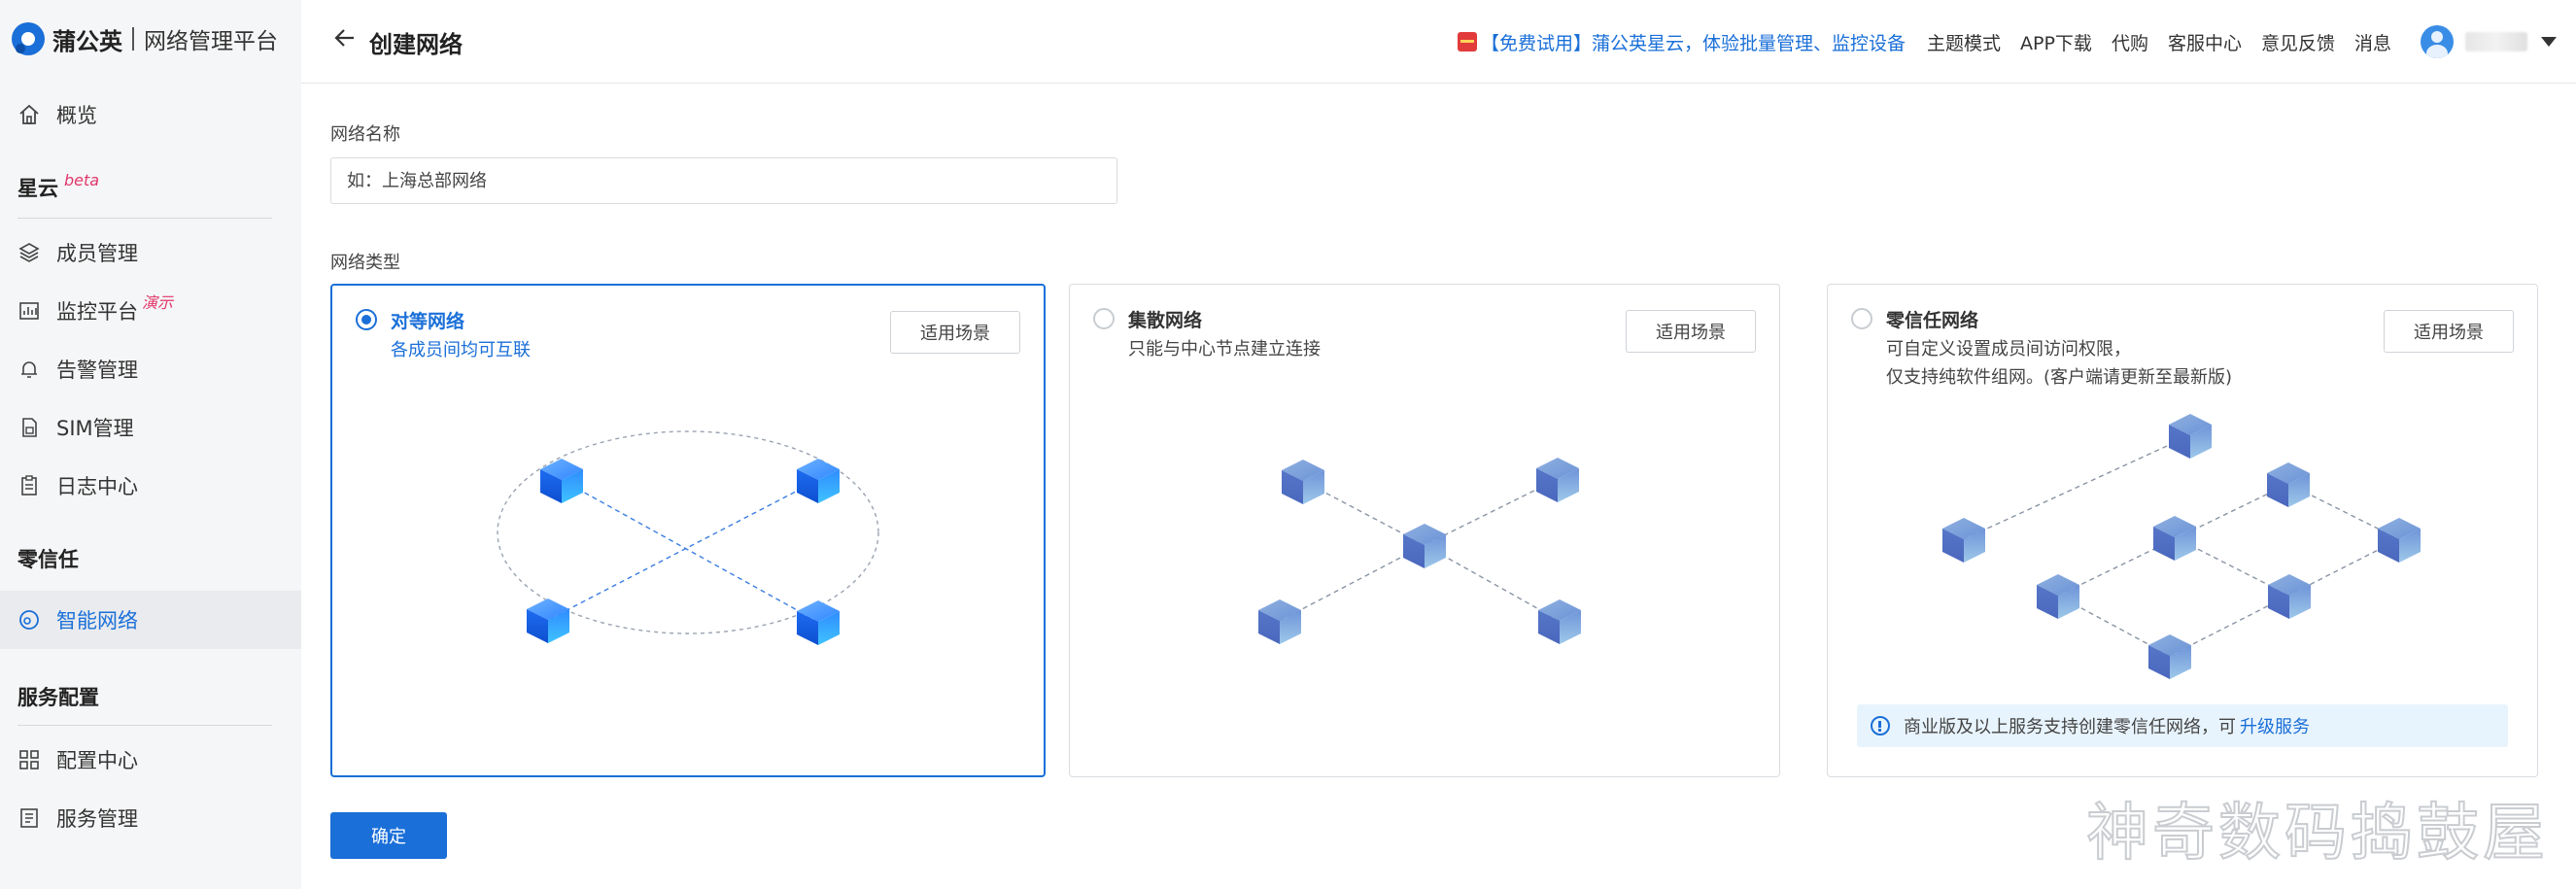 This screenshot has height=889, width=2576. I want to click on hub-network-diagram, so click(1419, 551).